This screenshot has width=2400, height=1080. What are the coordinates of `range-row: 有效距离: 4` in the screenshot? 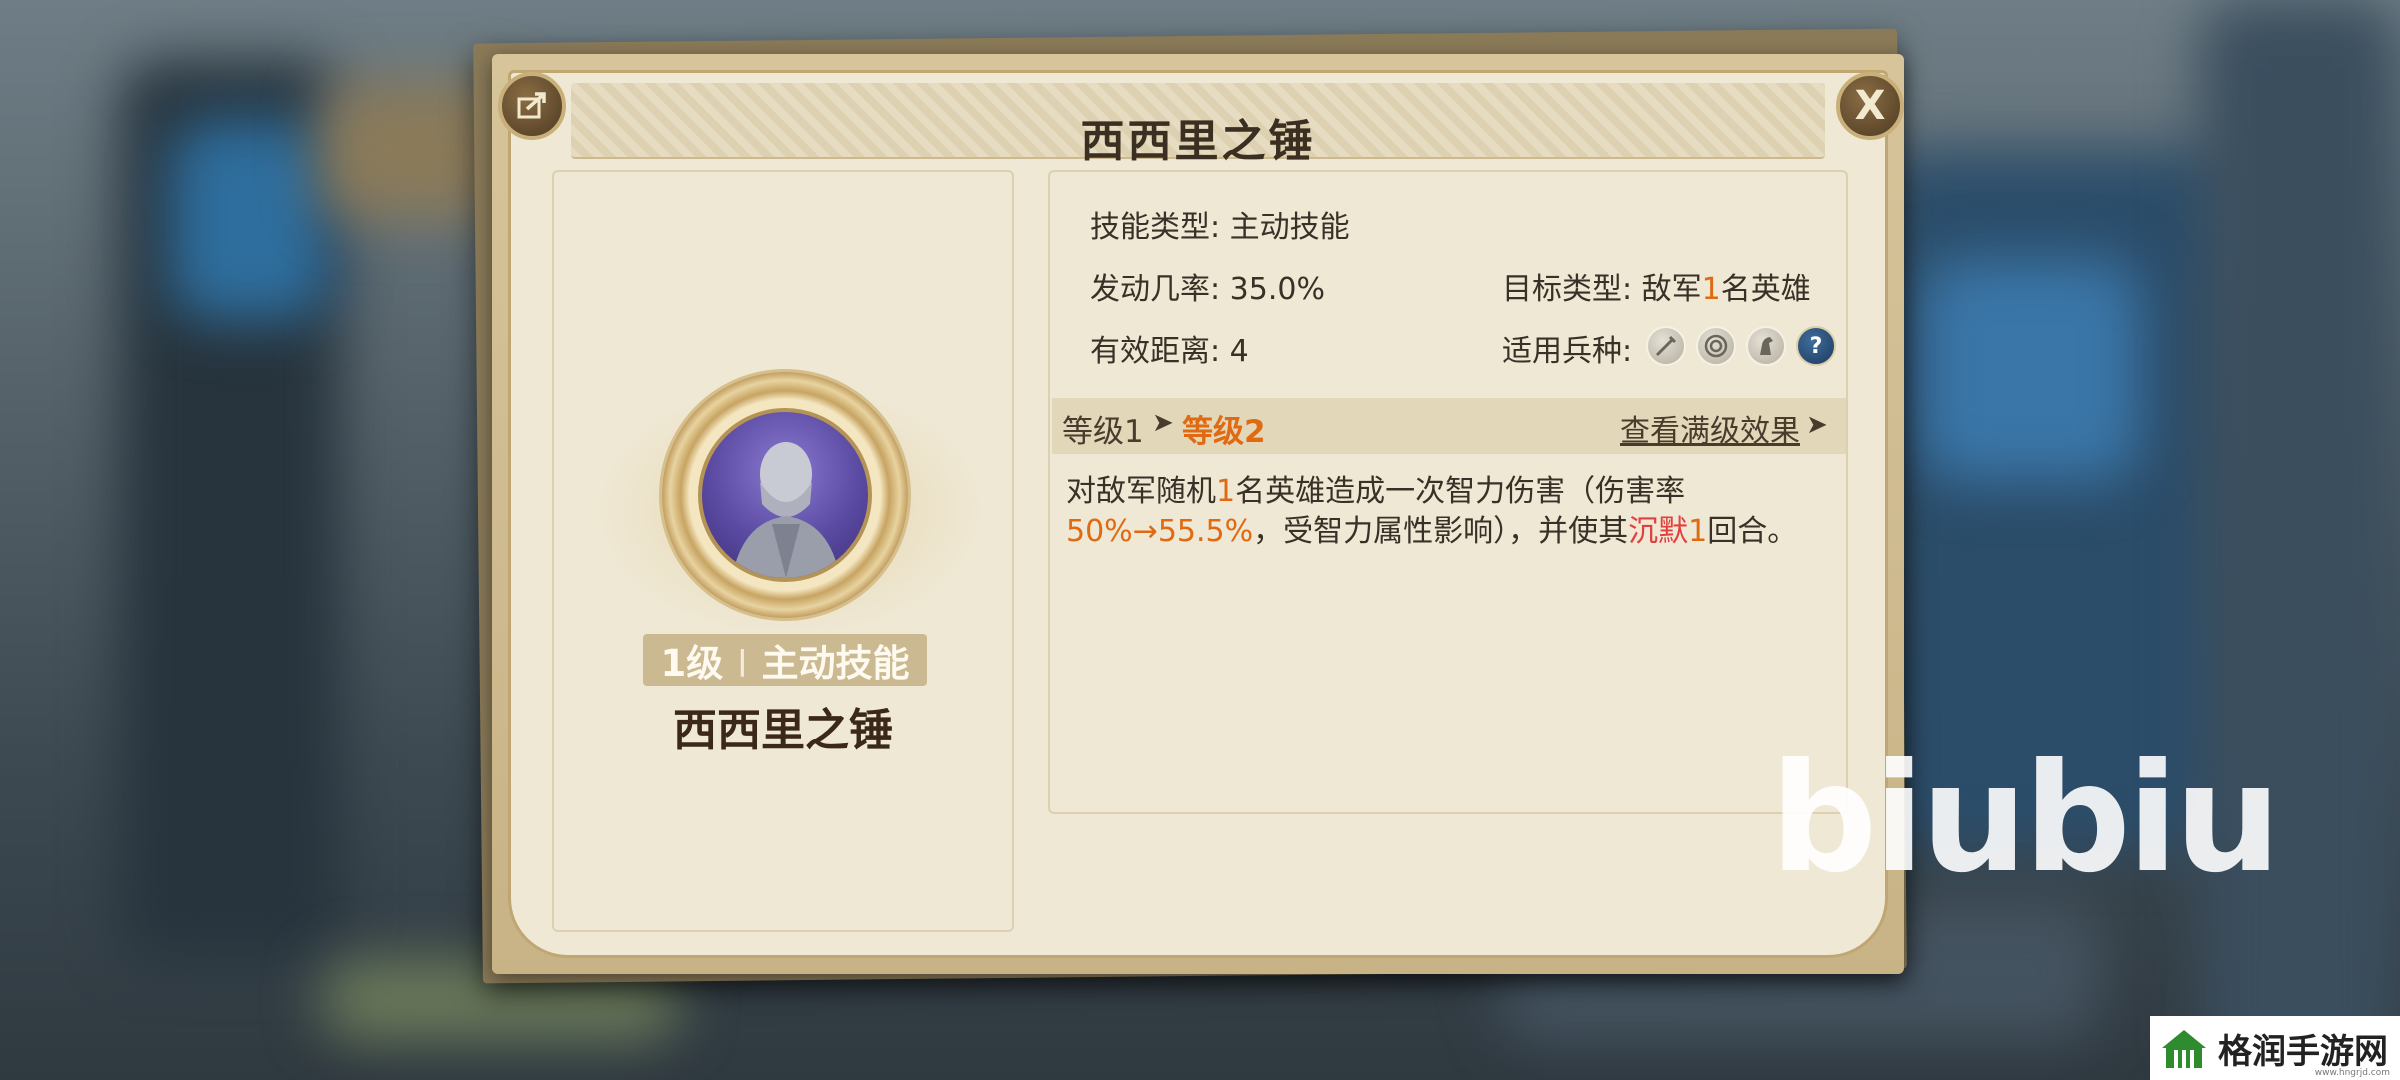 It's located at (1169, 348).